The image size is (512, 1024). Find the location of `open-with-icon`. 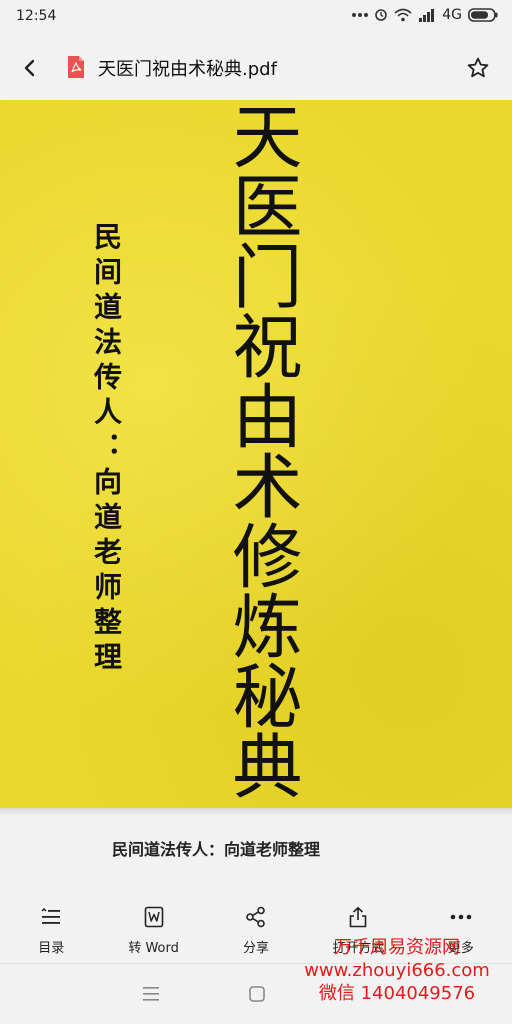

open-with-icon is located at coordinates (358, 917).